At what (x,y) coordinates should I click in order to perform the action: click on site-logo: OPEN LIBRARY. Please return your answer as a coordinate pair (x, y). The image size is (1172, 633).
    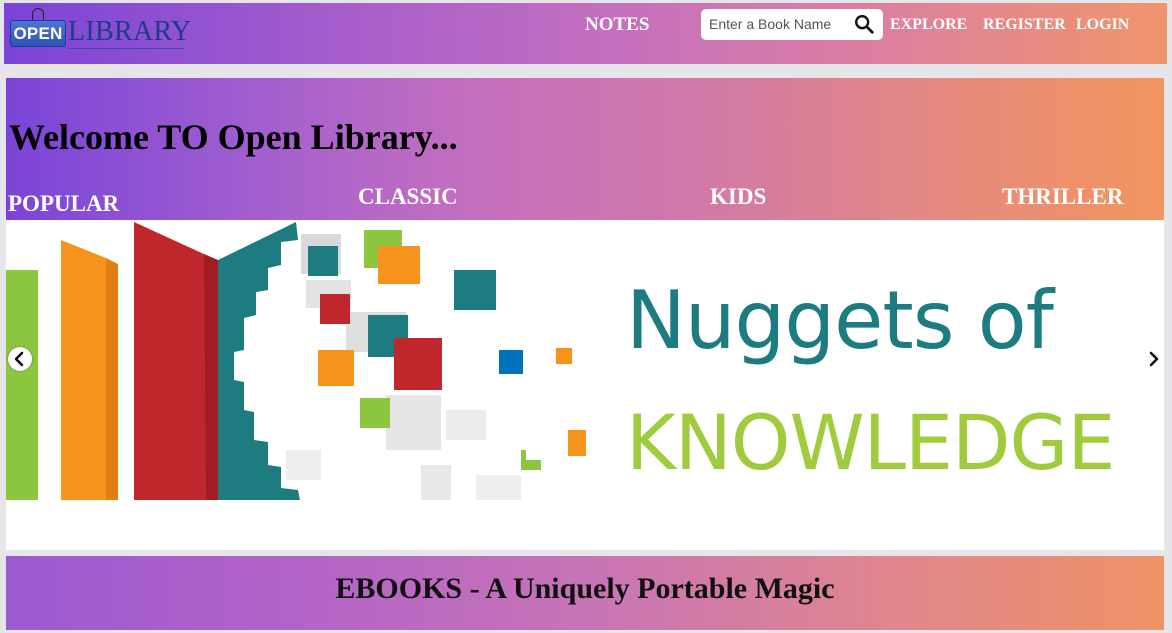
    Looking at the image, I should click on (100, 31).